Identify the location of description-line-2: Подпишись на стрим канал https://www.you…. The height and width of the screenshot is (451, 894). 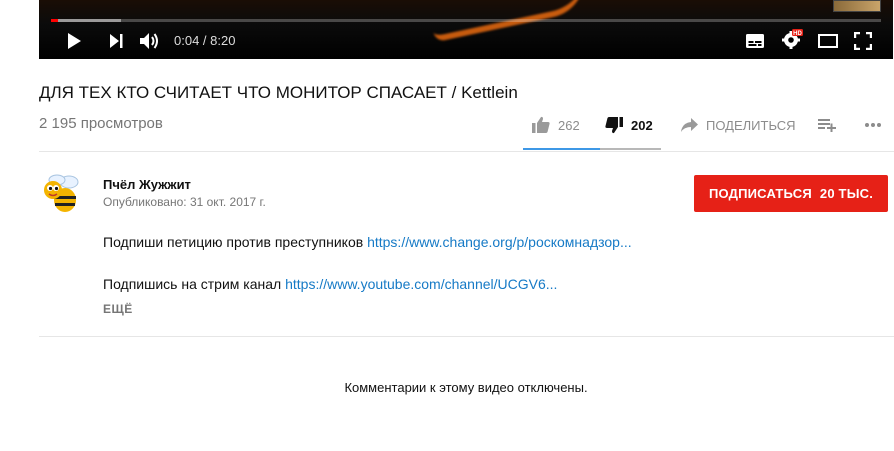
(330, 284).